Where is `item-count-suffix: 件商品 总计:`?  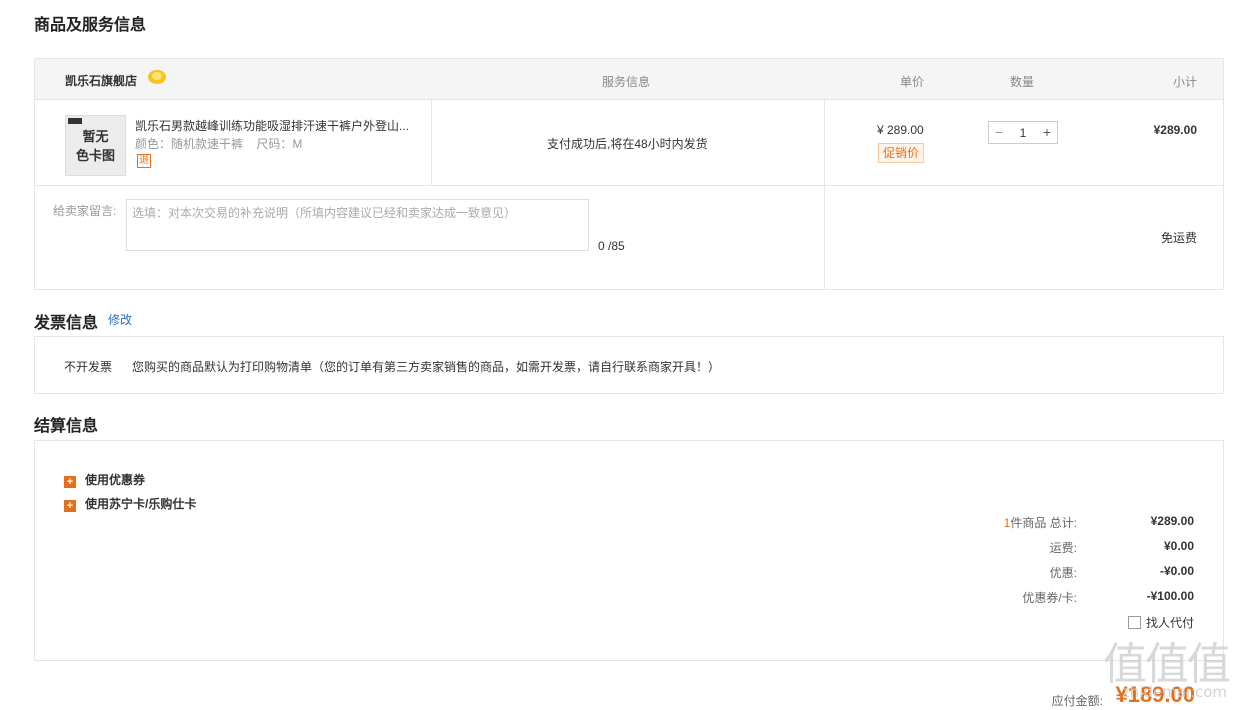
item-count-suffix: 件商品 总计: is located at coordinates (1043, 523).